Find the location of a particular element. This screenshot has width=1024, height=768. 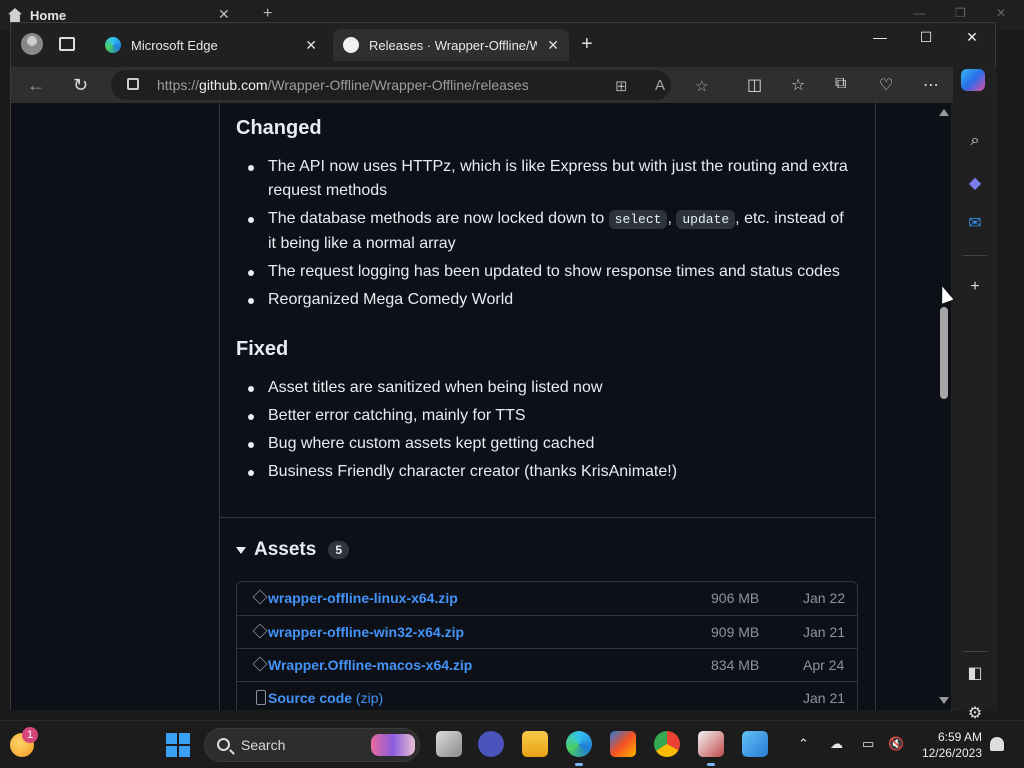

microsoft-store-icon is located at coordinates (623, 744).